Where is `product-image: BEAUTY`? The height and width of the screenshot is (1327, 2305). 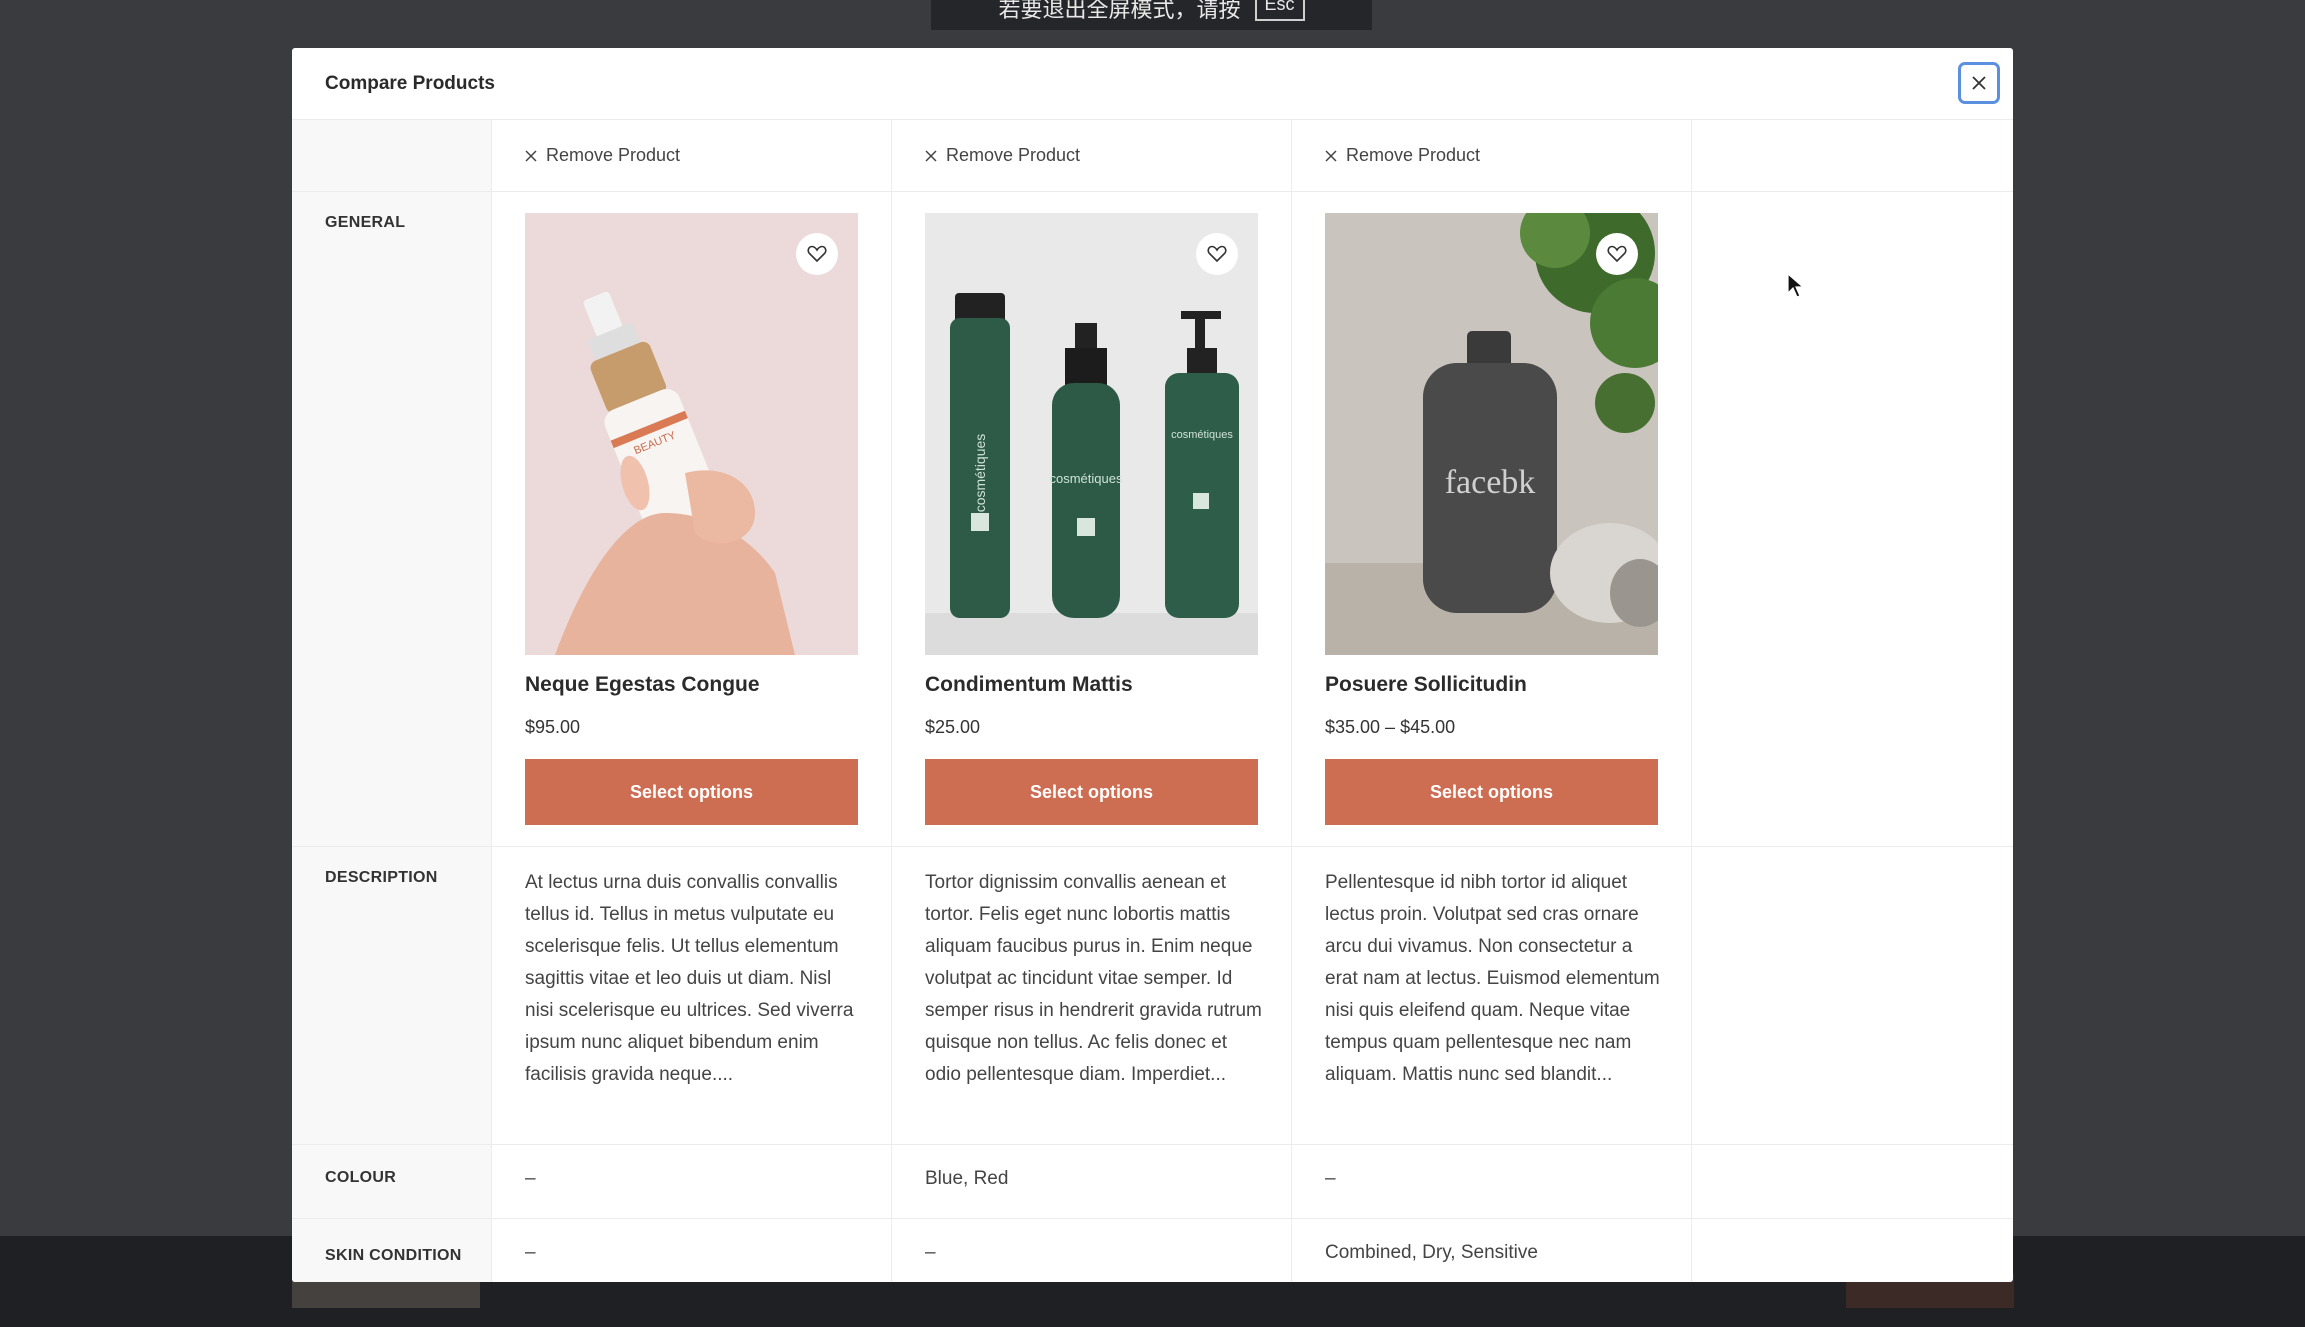
product-image: BEAUTY is located at coordinates (691, 434).